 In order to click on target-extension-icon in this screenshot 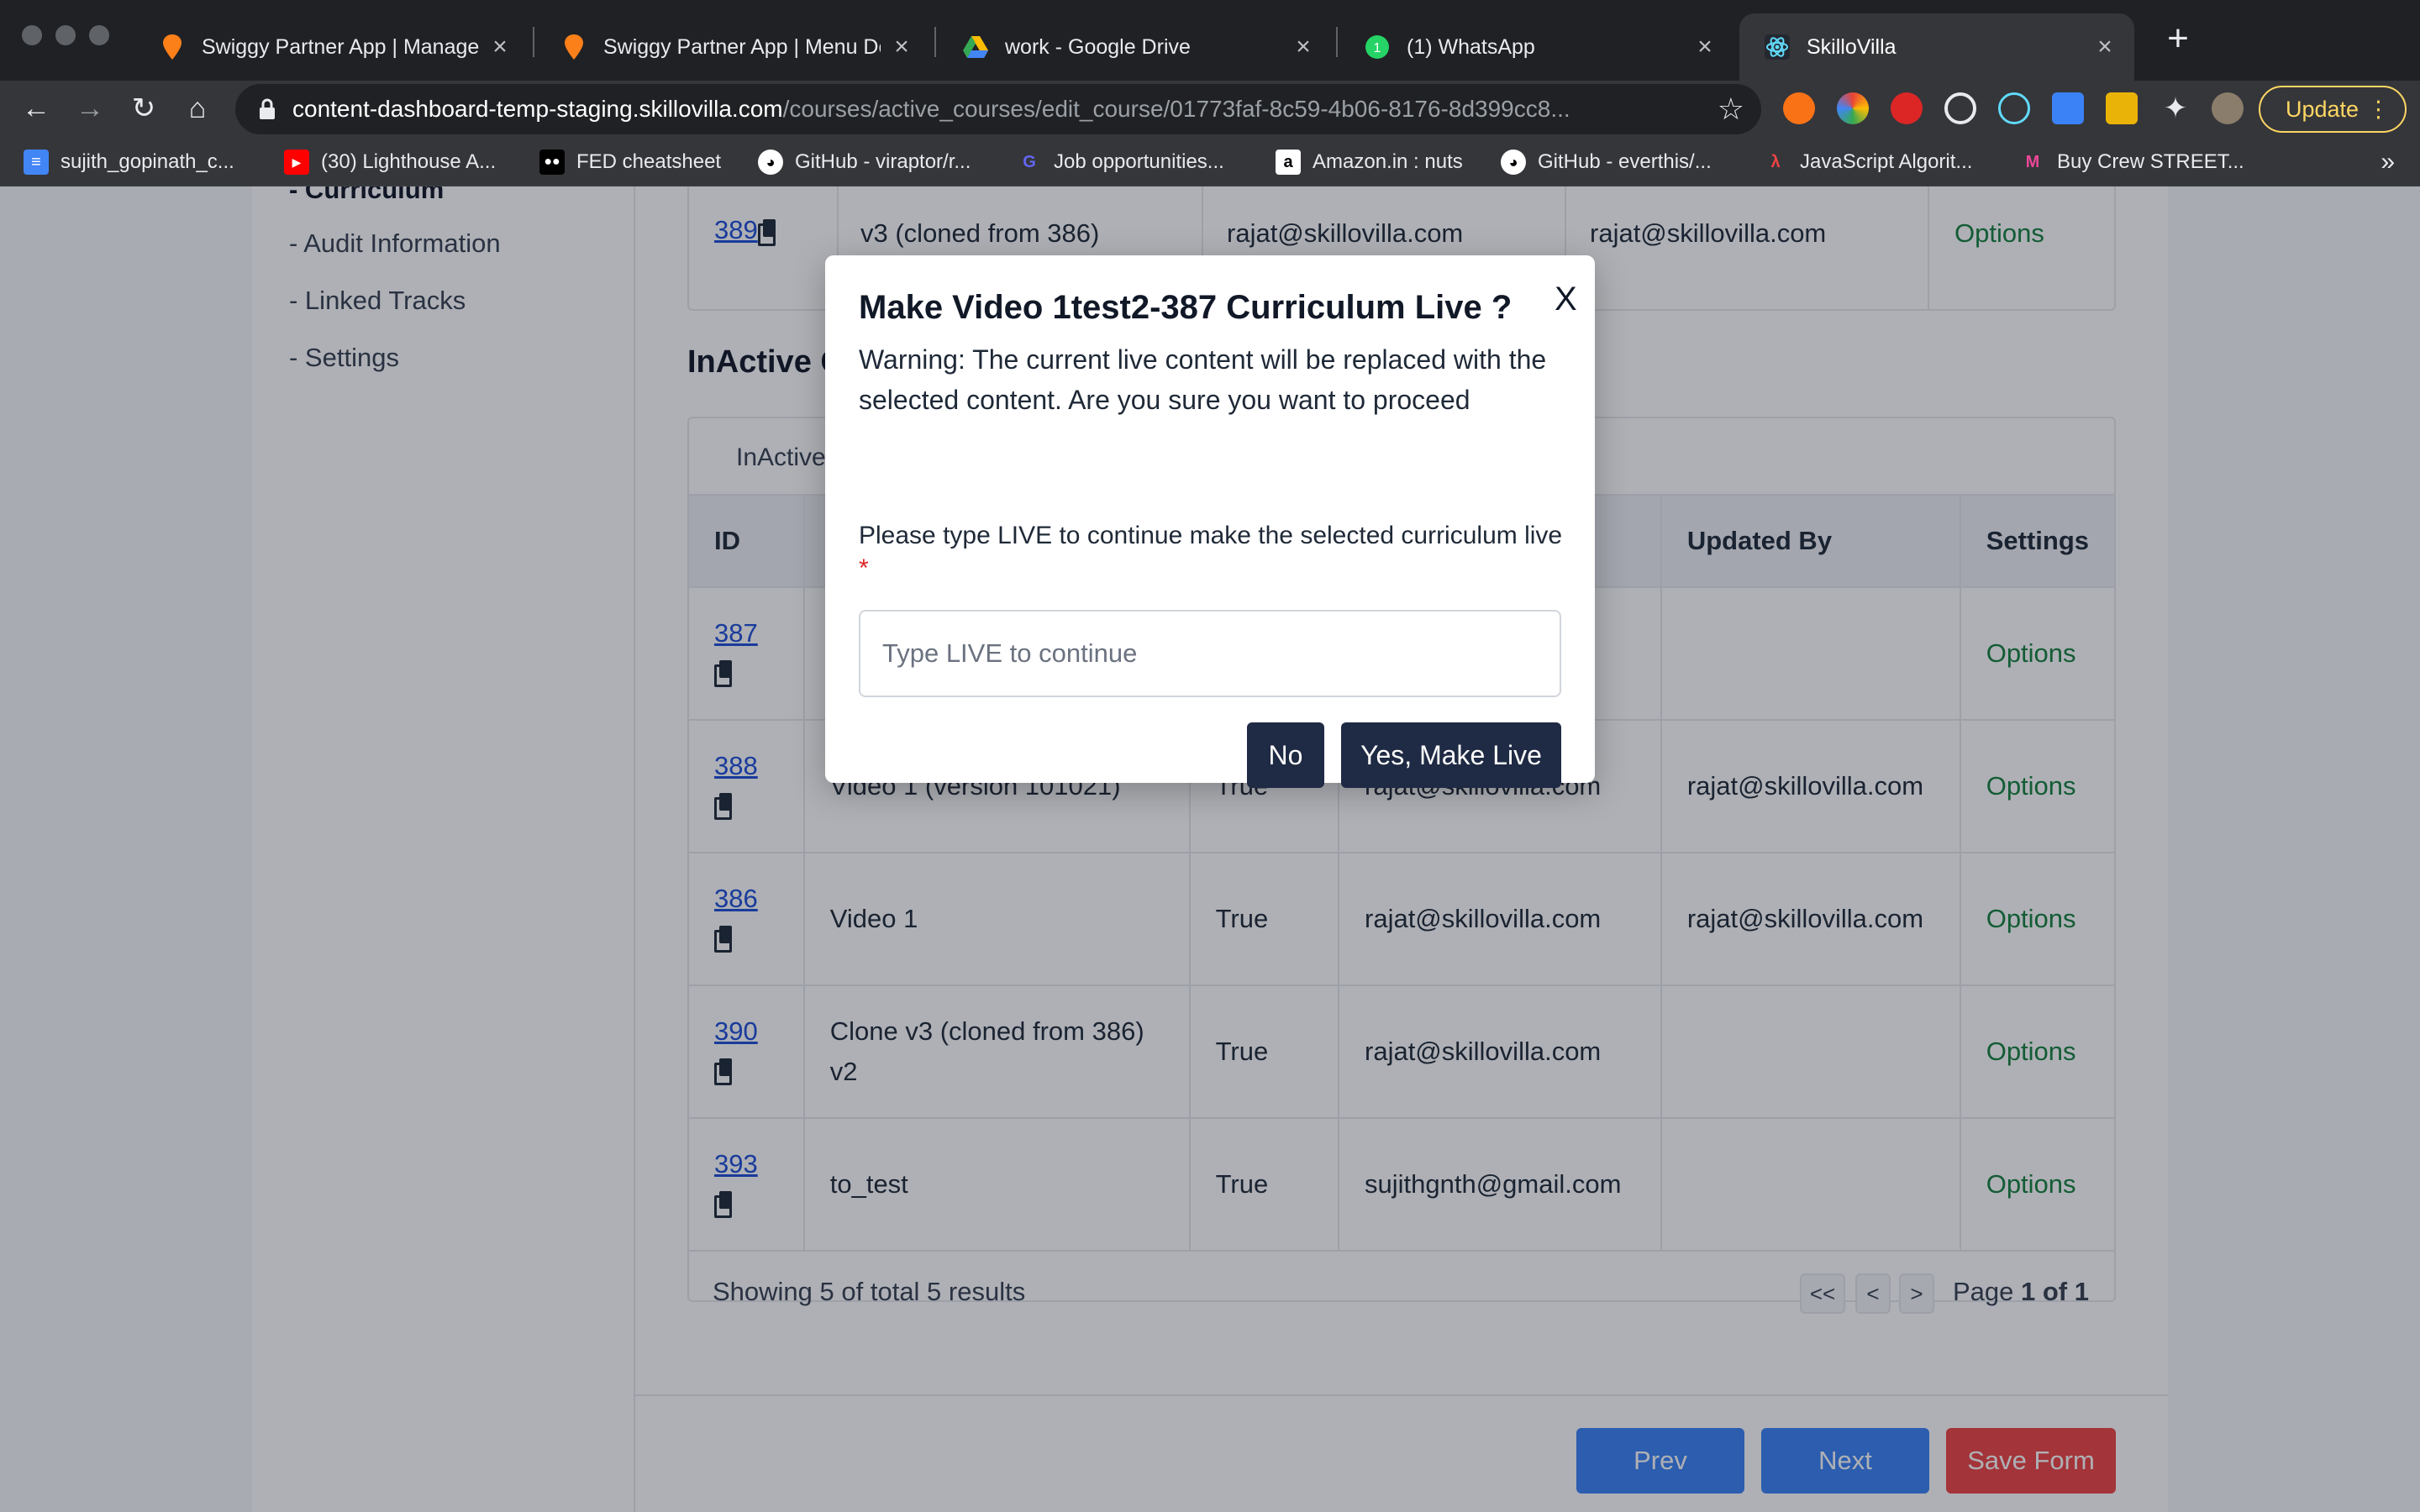, I will do `click(1960, 108)`.